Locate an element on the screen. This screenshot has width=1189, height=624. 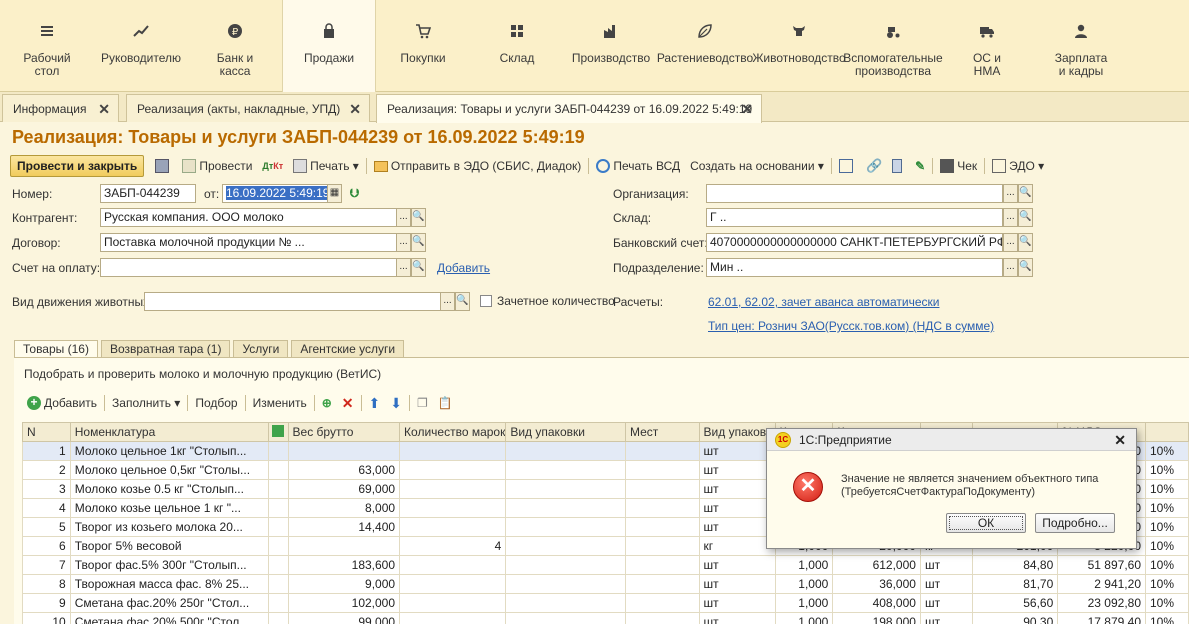
section-cow: Животноводство is located at coordinates (799, 46).